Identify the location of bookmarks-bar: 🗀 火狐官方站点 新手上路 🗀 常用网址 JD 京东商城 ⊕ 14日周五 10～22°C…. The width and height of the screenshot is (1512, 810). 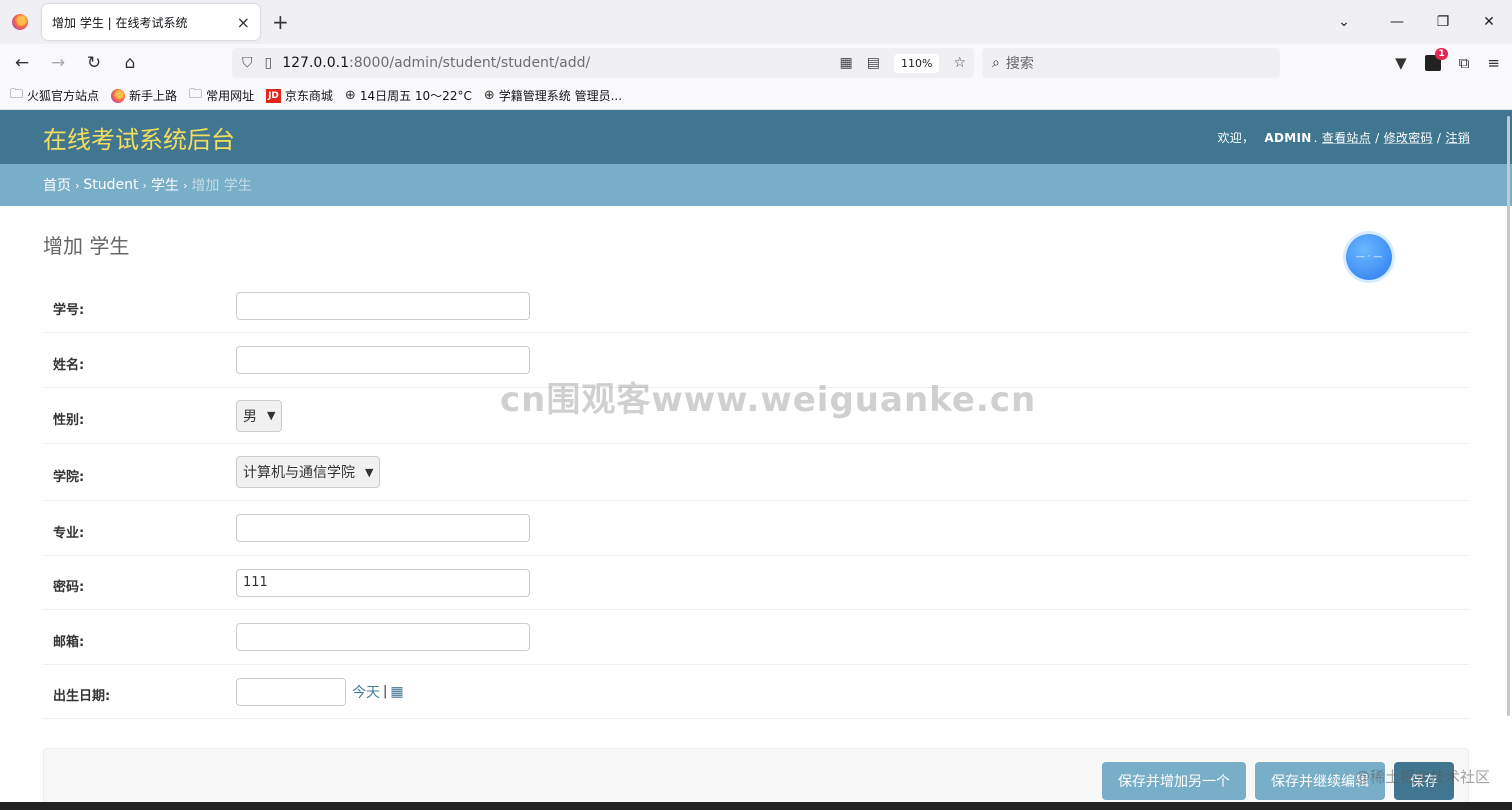
(756, 96).